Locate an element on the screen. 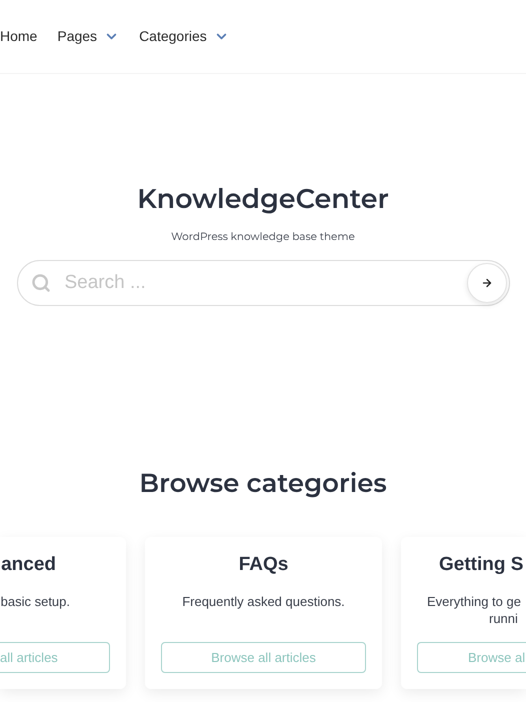 The width and height of the screenshot is (526, 702). nav-link: Pages is located at coordinates (77, 36).